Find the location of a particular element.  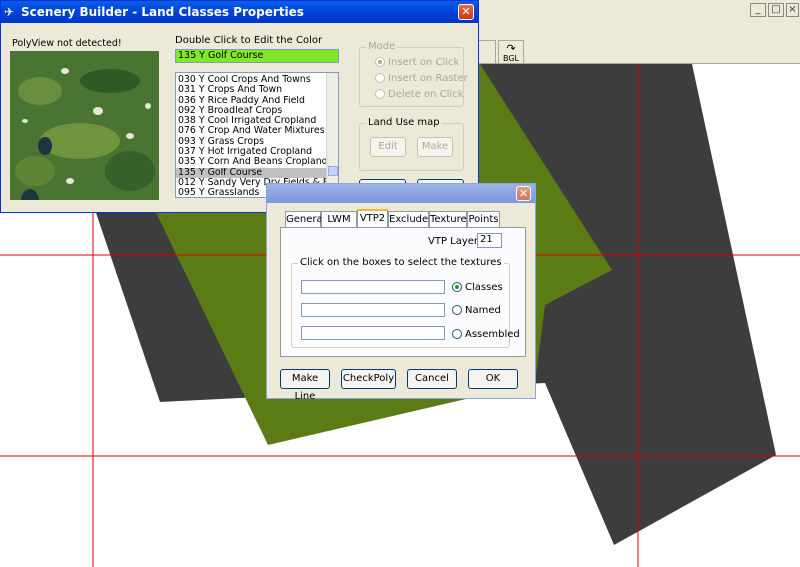

maximize-icon: □ is located at coordinates (776, 10).